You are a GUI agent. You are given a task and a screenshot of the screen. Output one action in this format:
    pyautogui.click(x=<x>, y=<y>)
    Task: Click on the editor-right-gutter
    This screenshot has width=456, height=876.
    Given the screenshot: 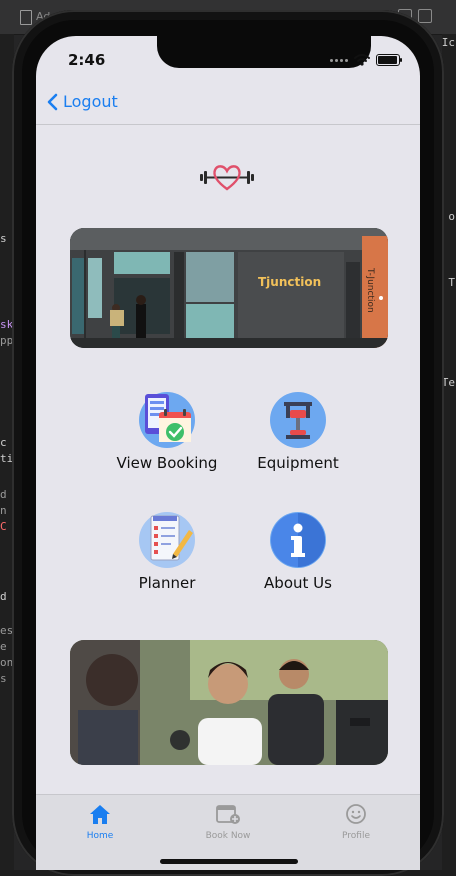 What is the action you would take?
    pyautogui.click(x=449, y=452)
    